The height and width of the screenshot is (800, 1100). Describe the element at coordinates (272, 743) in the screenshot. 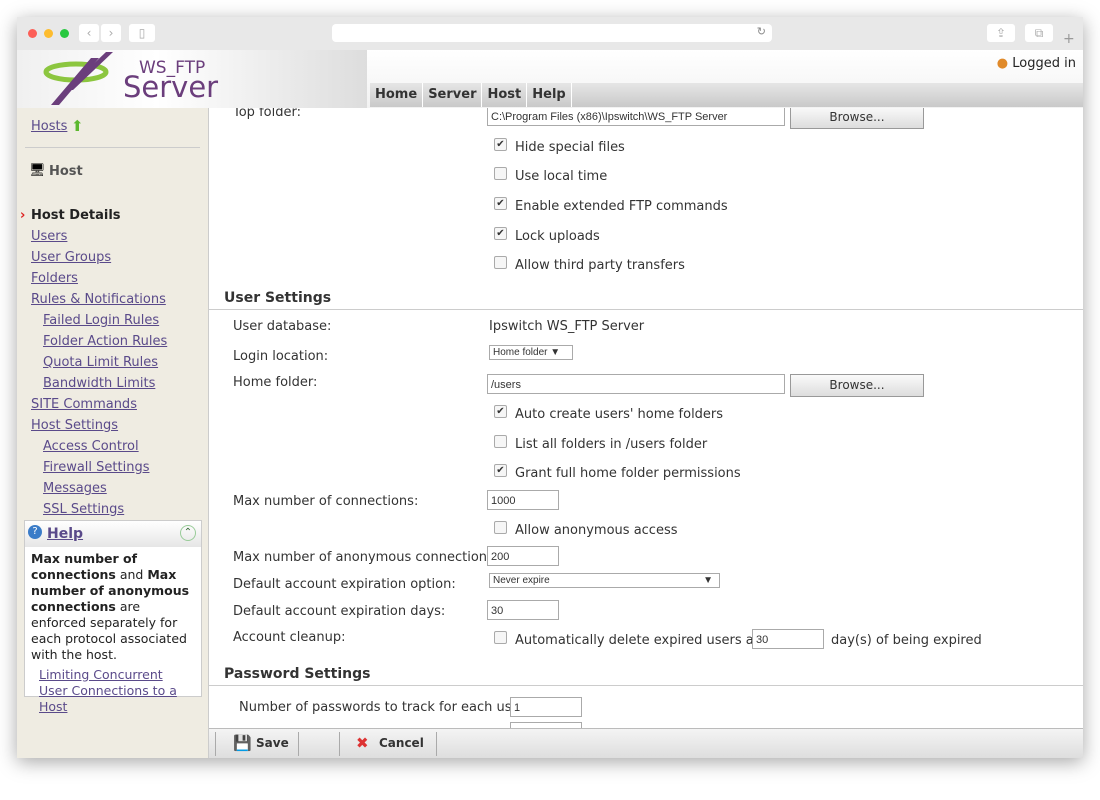

I see `save-button: Save` at that location.